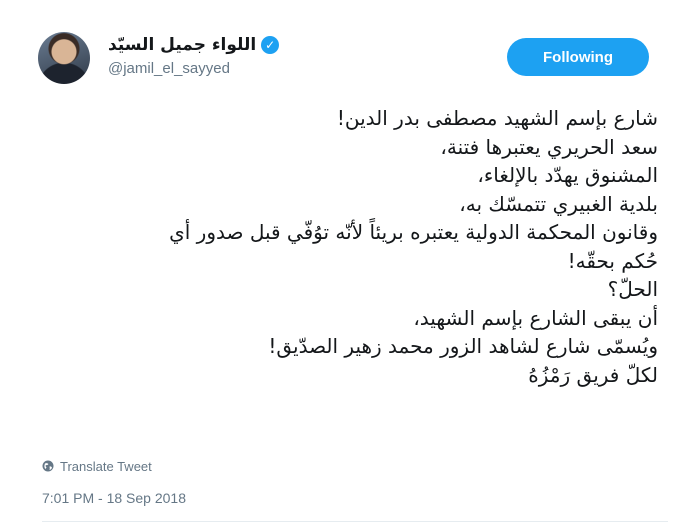 The image size is (695, 526). What do you see at coordinates (593, 374) in the screenshot?
I see `tweet-line: لكلّ فريق رَمْزُهُ` at bounding box center [593, 374].